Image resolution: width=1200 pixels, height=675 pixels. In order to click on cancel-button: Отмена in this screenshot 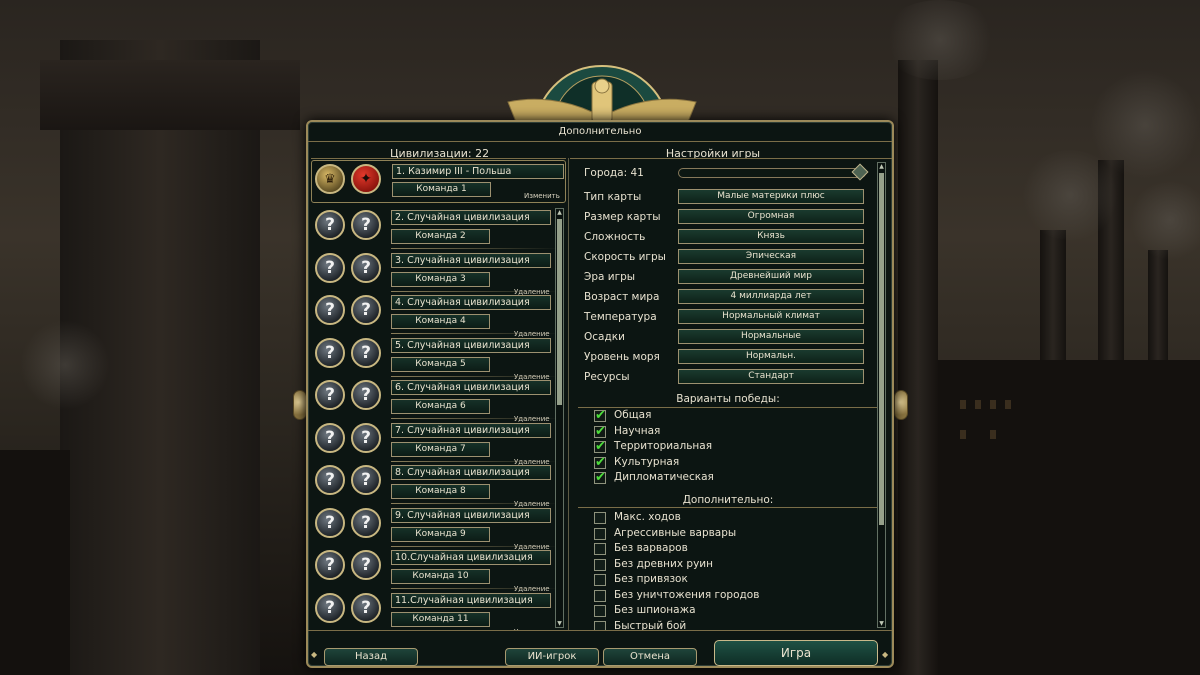, I will do `click(650, 657)`.